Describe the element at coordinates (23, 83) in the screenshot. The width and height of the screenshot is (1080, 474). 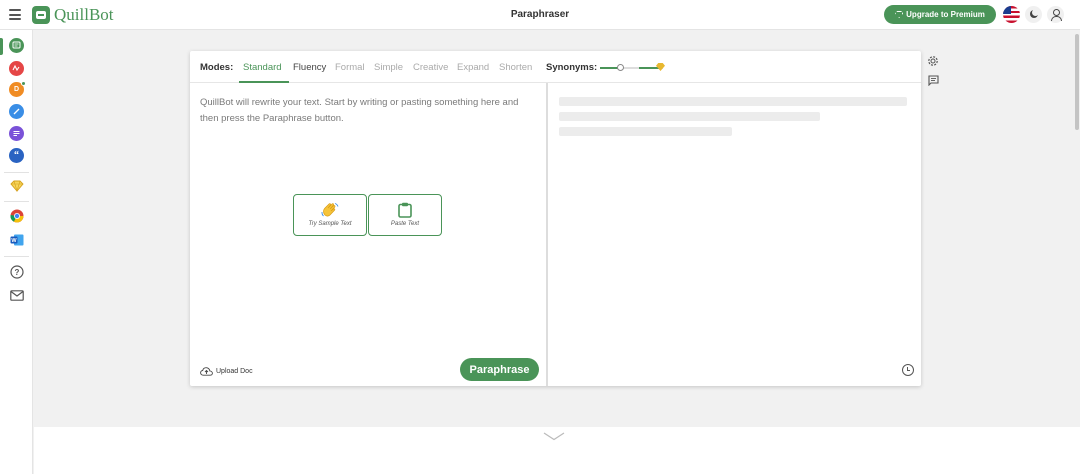
I see `new-badge` at that location.